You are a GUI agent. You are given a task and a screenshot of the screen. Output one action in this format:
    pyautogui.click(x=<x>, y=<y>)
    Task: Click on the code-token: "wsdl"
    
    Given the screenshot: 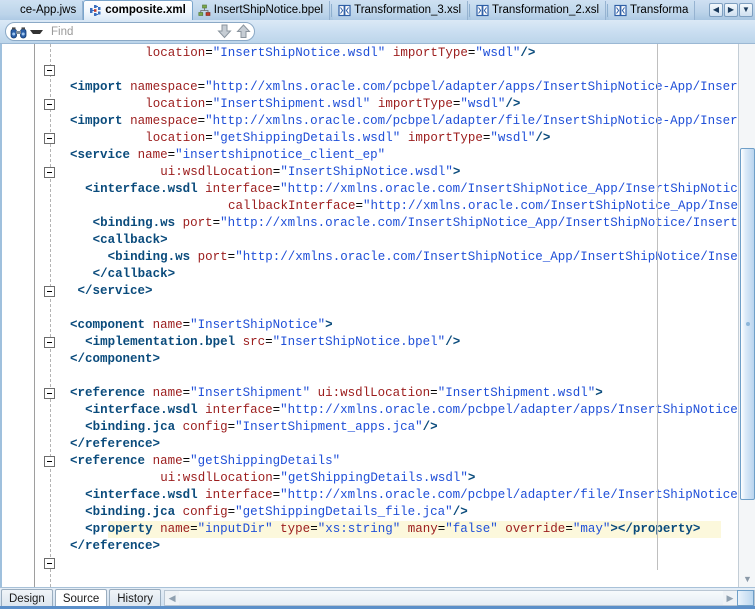 What is the action you would take?
    pyautogui.click(x=483, y=104)
    